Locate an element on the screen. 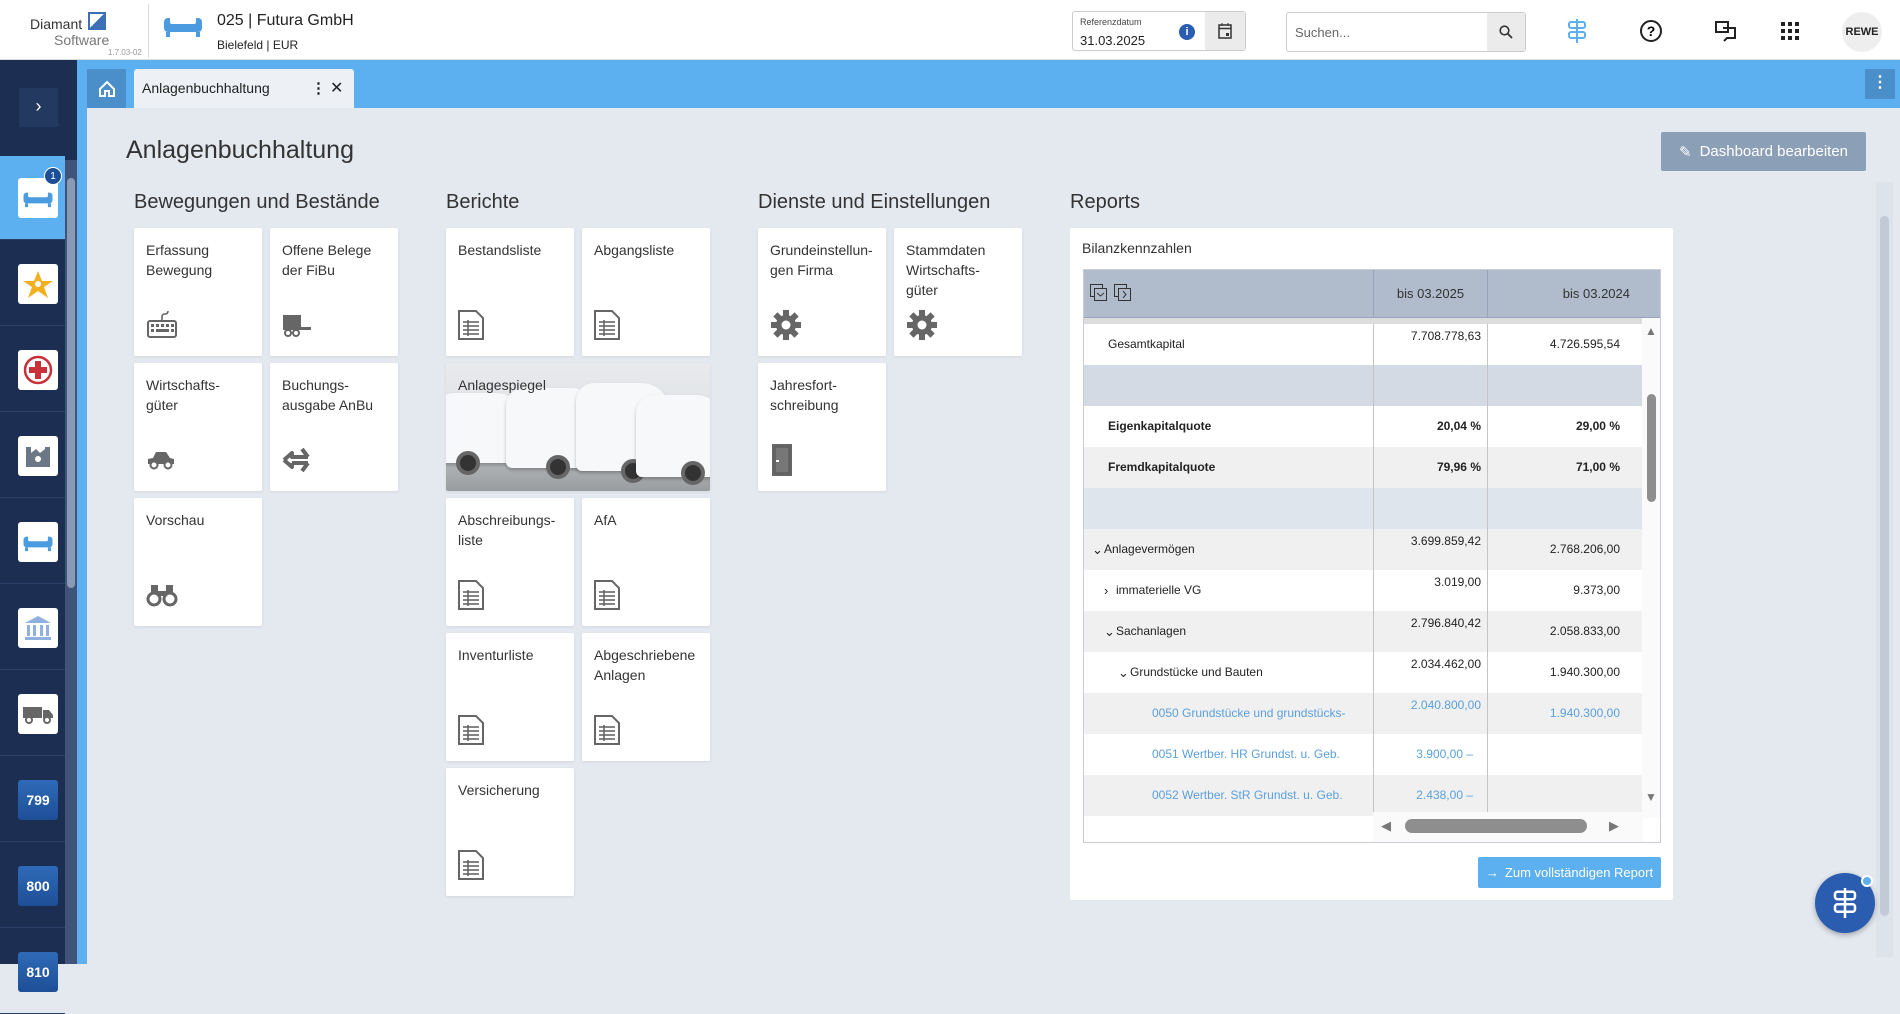  scroll-down-icon: ▼ is located at coordinates (1651, 797).